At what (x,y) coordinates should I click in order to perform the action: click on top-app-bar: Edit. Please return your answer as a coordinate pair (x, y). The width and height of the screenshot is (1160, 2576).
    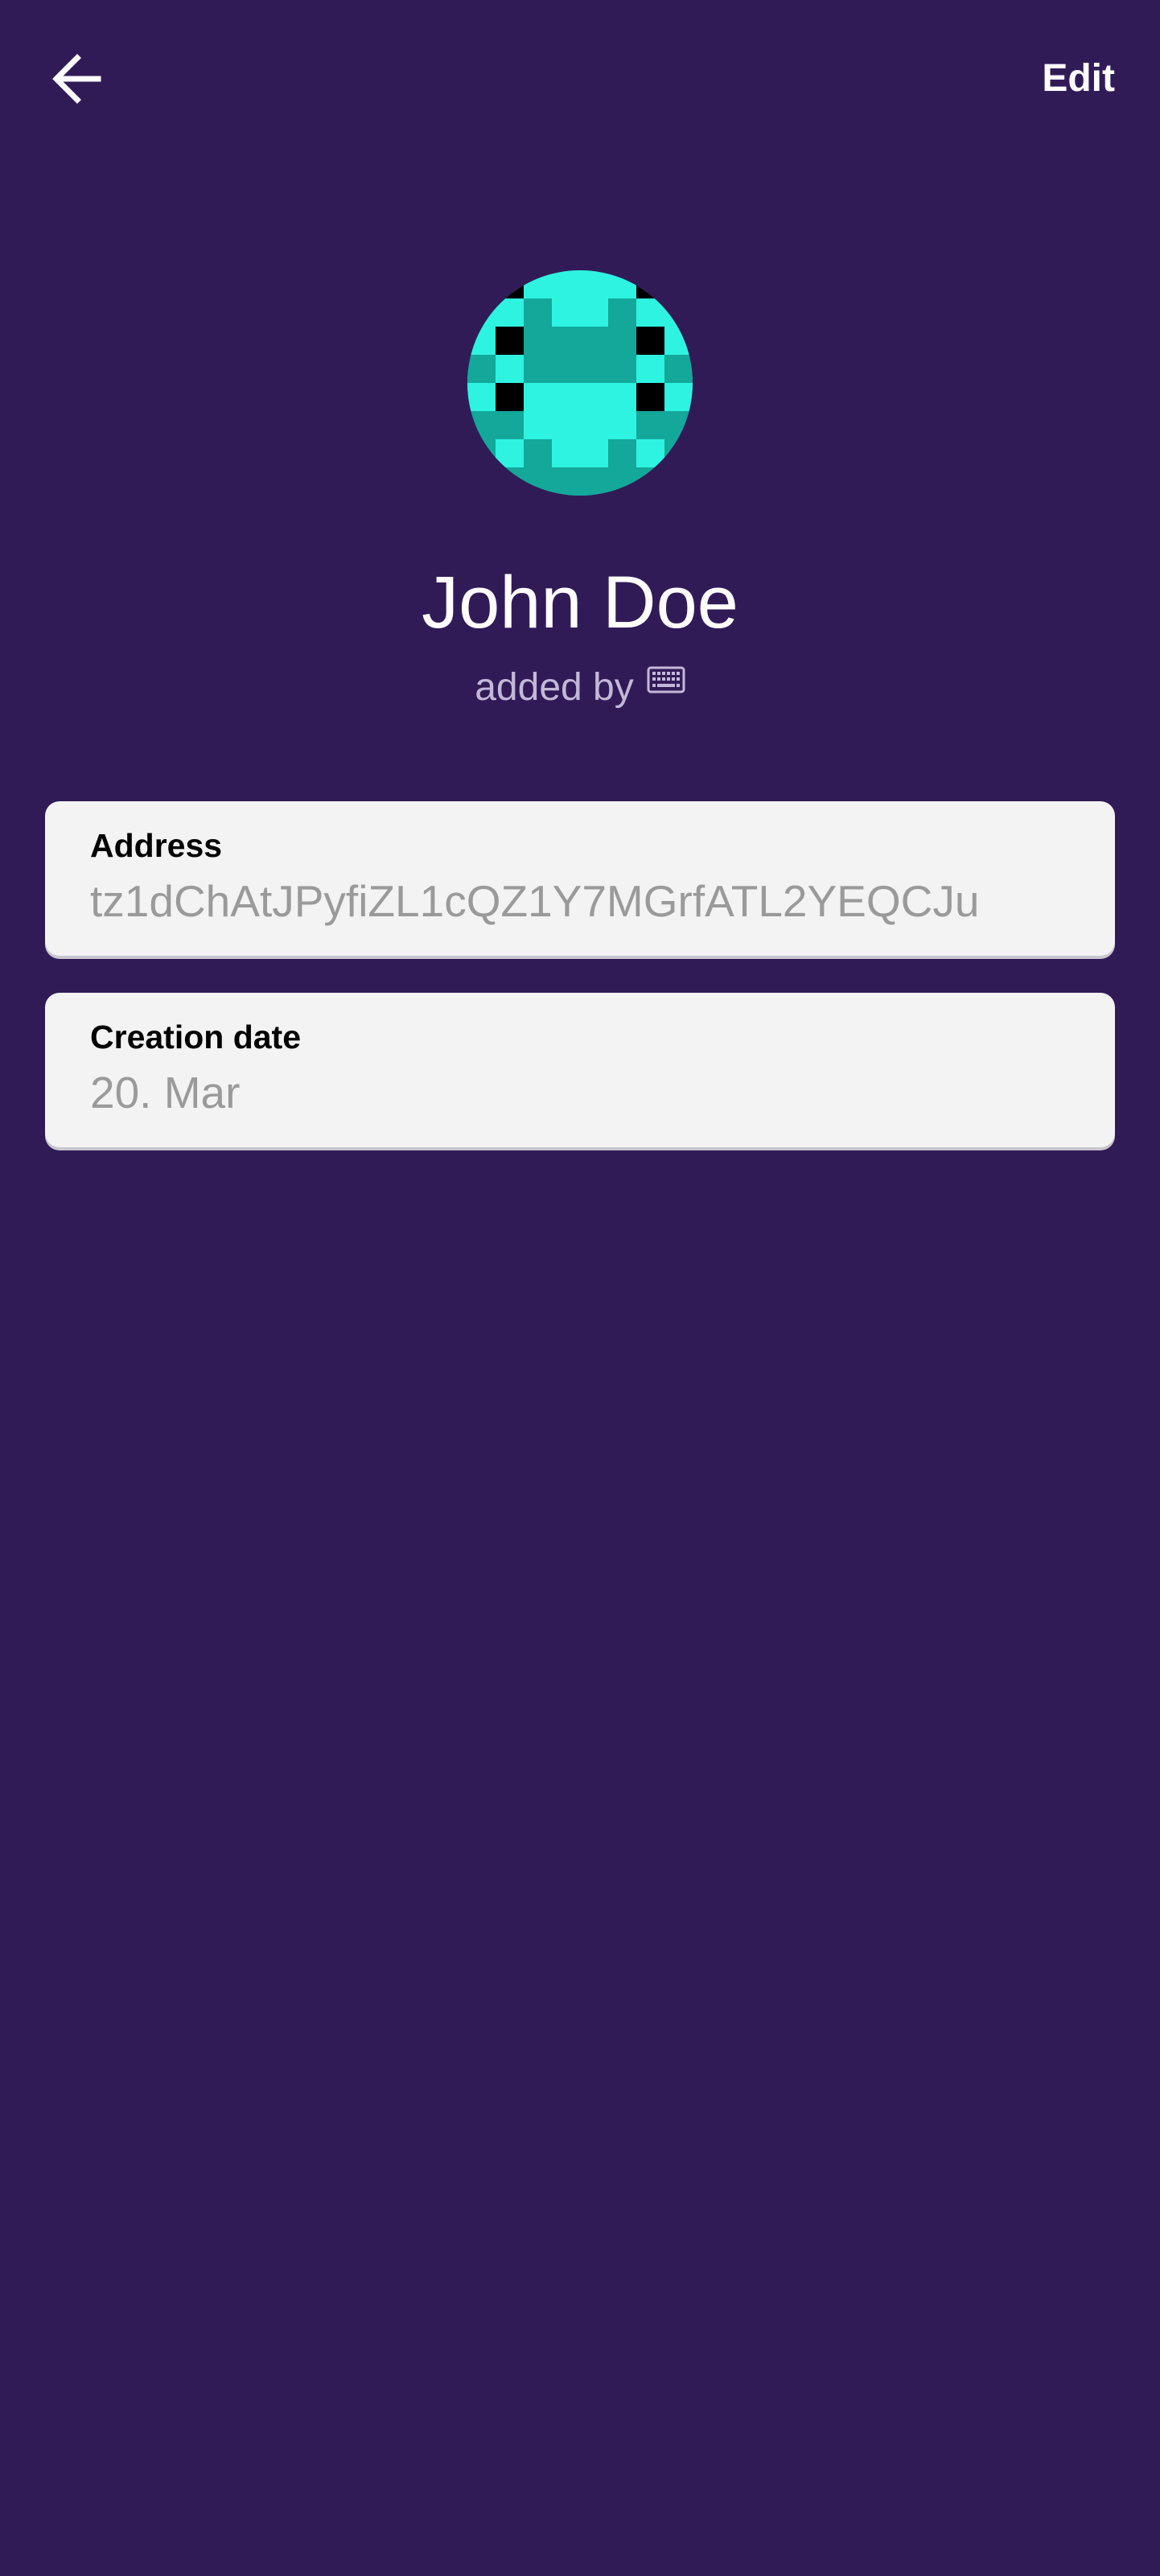
    Looking at the image, I should click on (580, 79).